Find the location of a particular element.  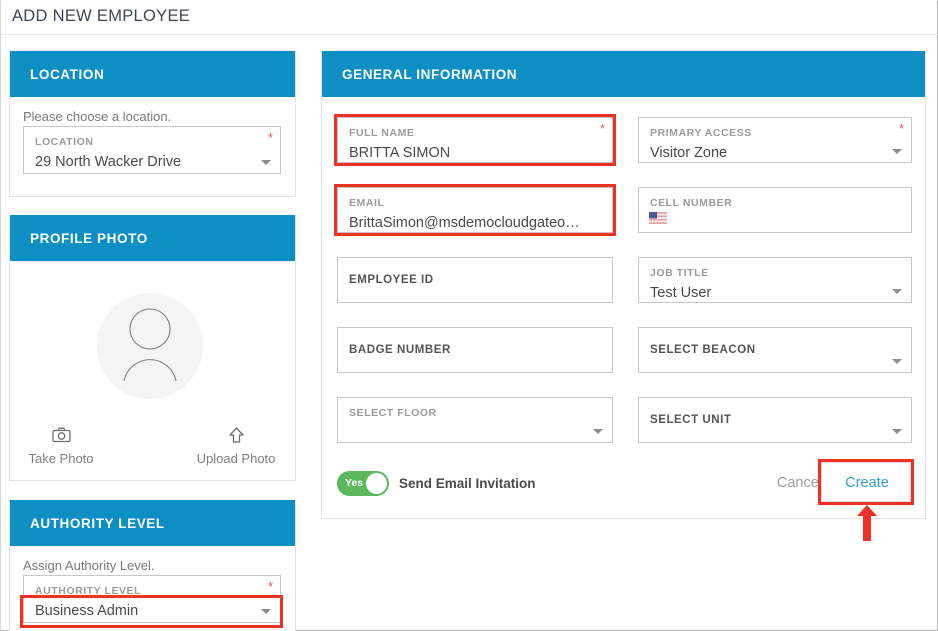

full-name-required-star: * is located at coordinates (602, 128).